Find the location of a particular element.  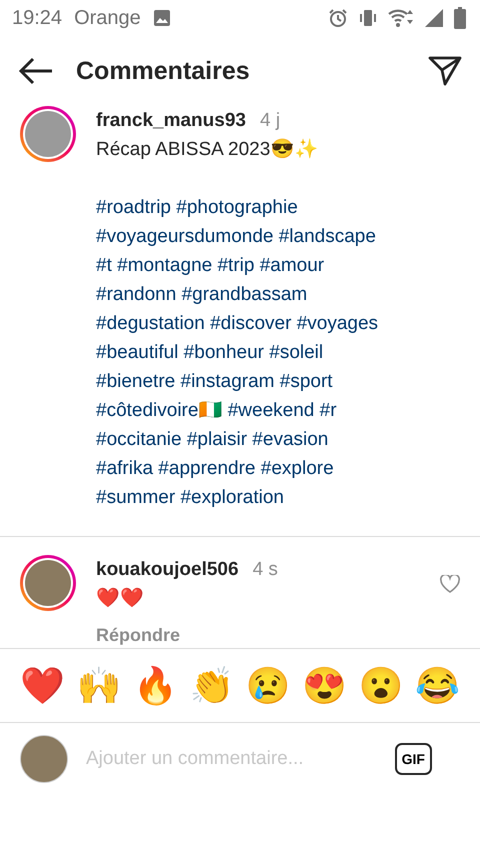

hashtag-line: #randonn #grandbassam is located at coordinates (237, 294).